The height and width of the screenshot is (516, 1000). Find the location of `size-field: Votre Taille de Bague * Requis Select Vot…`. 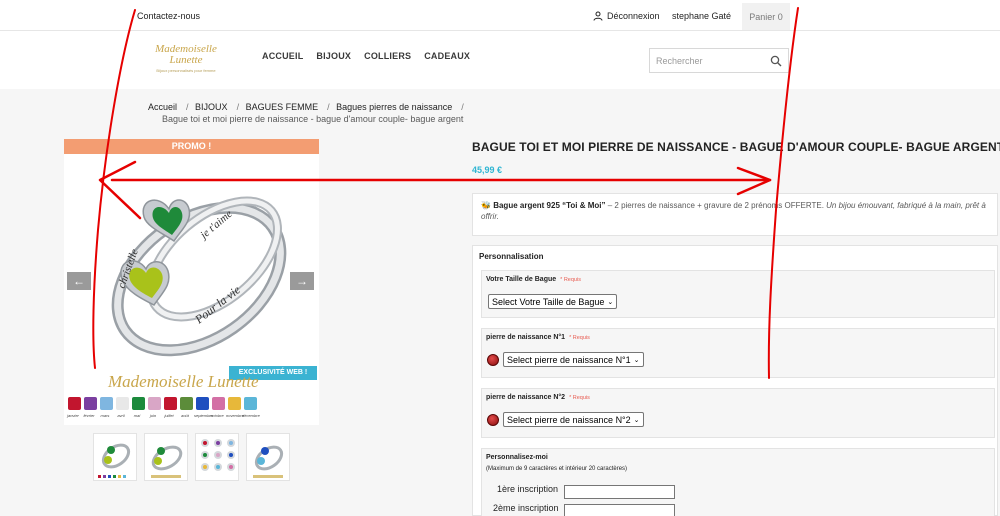

size-field: Votre Taille de Bague * Requis Select Vot… is located at coordinates (738, 294).